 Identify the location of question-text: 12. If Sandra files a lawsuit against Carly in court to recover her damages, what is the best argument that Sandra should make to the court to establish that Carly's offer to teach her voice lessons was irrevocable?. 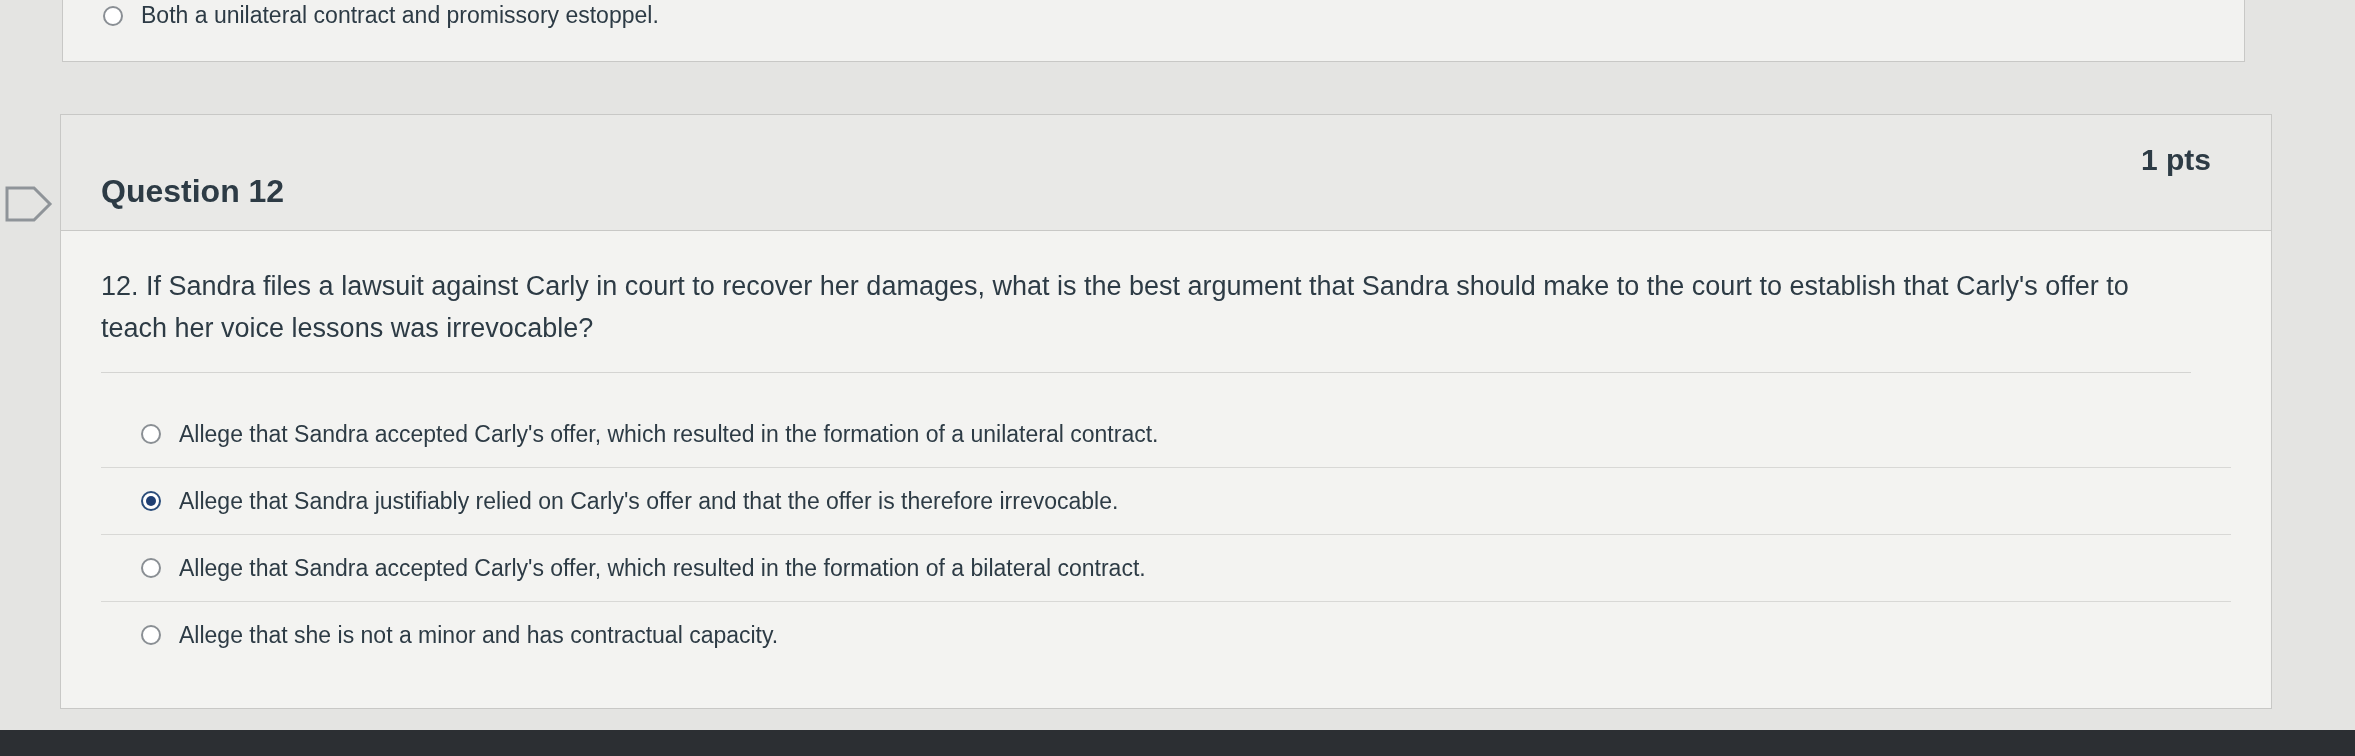
(1146, 319).